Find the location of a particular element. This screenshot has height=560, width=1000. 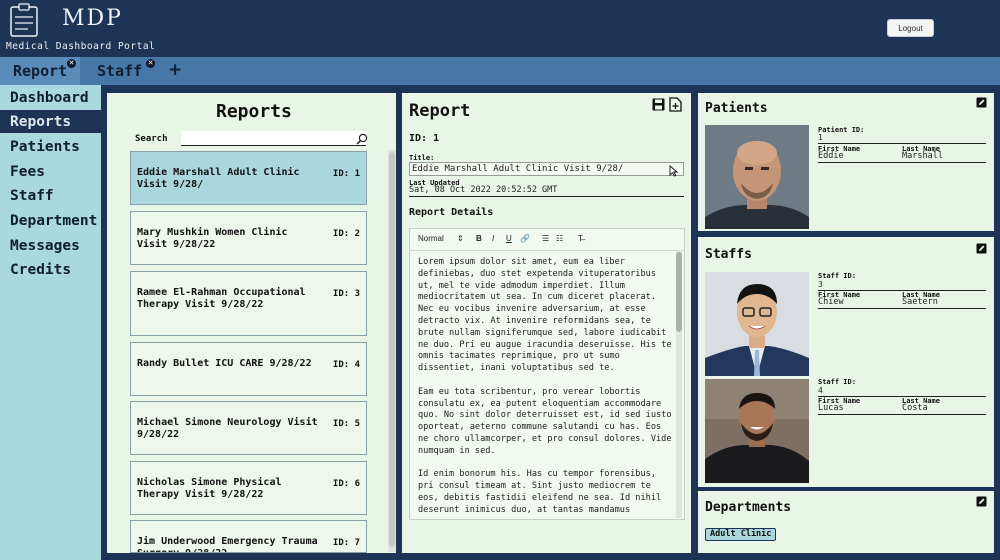

sidebar-item-fees: Fees is located at coordinates (50, 171).